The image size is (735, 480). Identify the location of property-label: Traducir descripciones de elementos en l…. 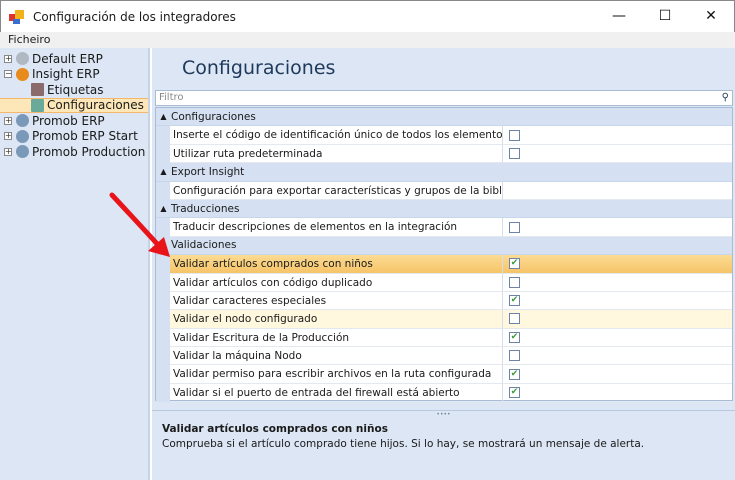
(336, 227).